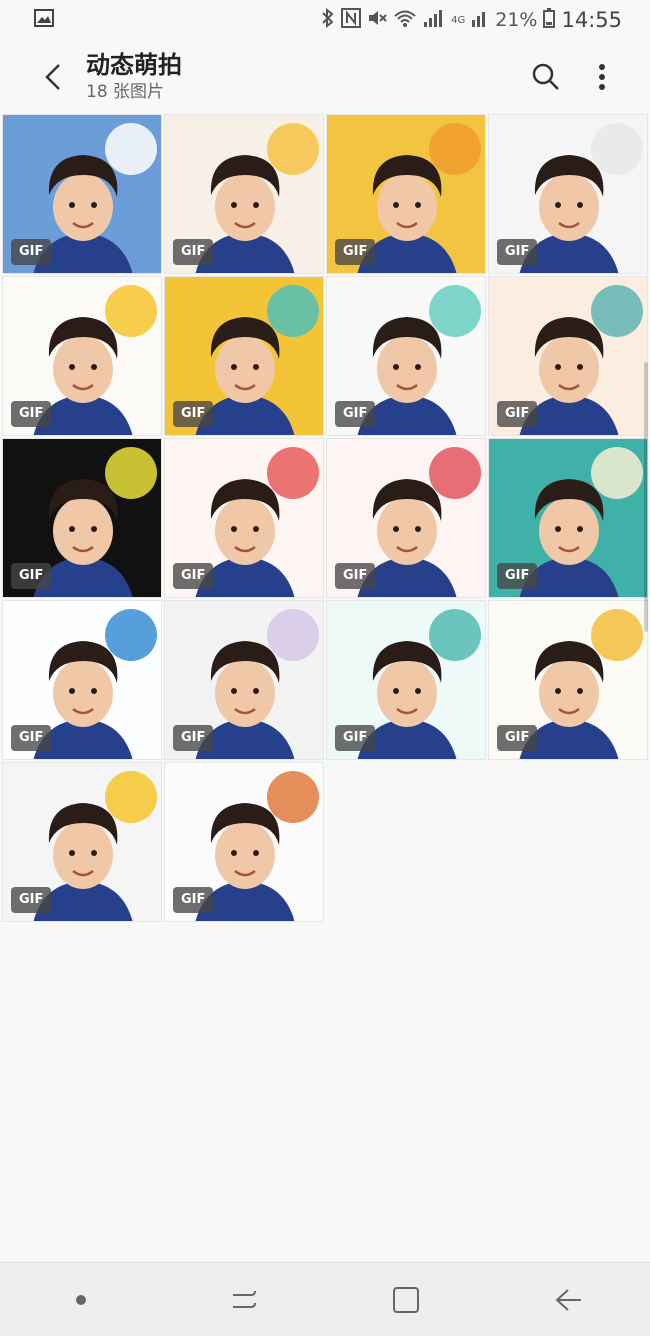 The image size is (650, 1336). Describe the element at coordinates (125, 92) in the screenshot. I see `image-count: 18 张图片` at that location.